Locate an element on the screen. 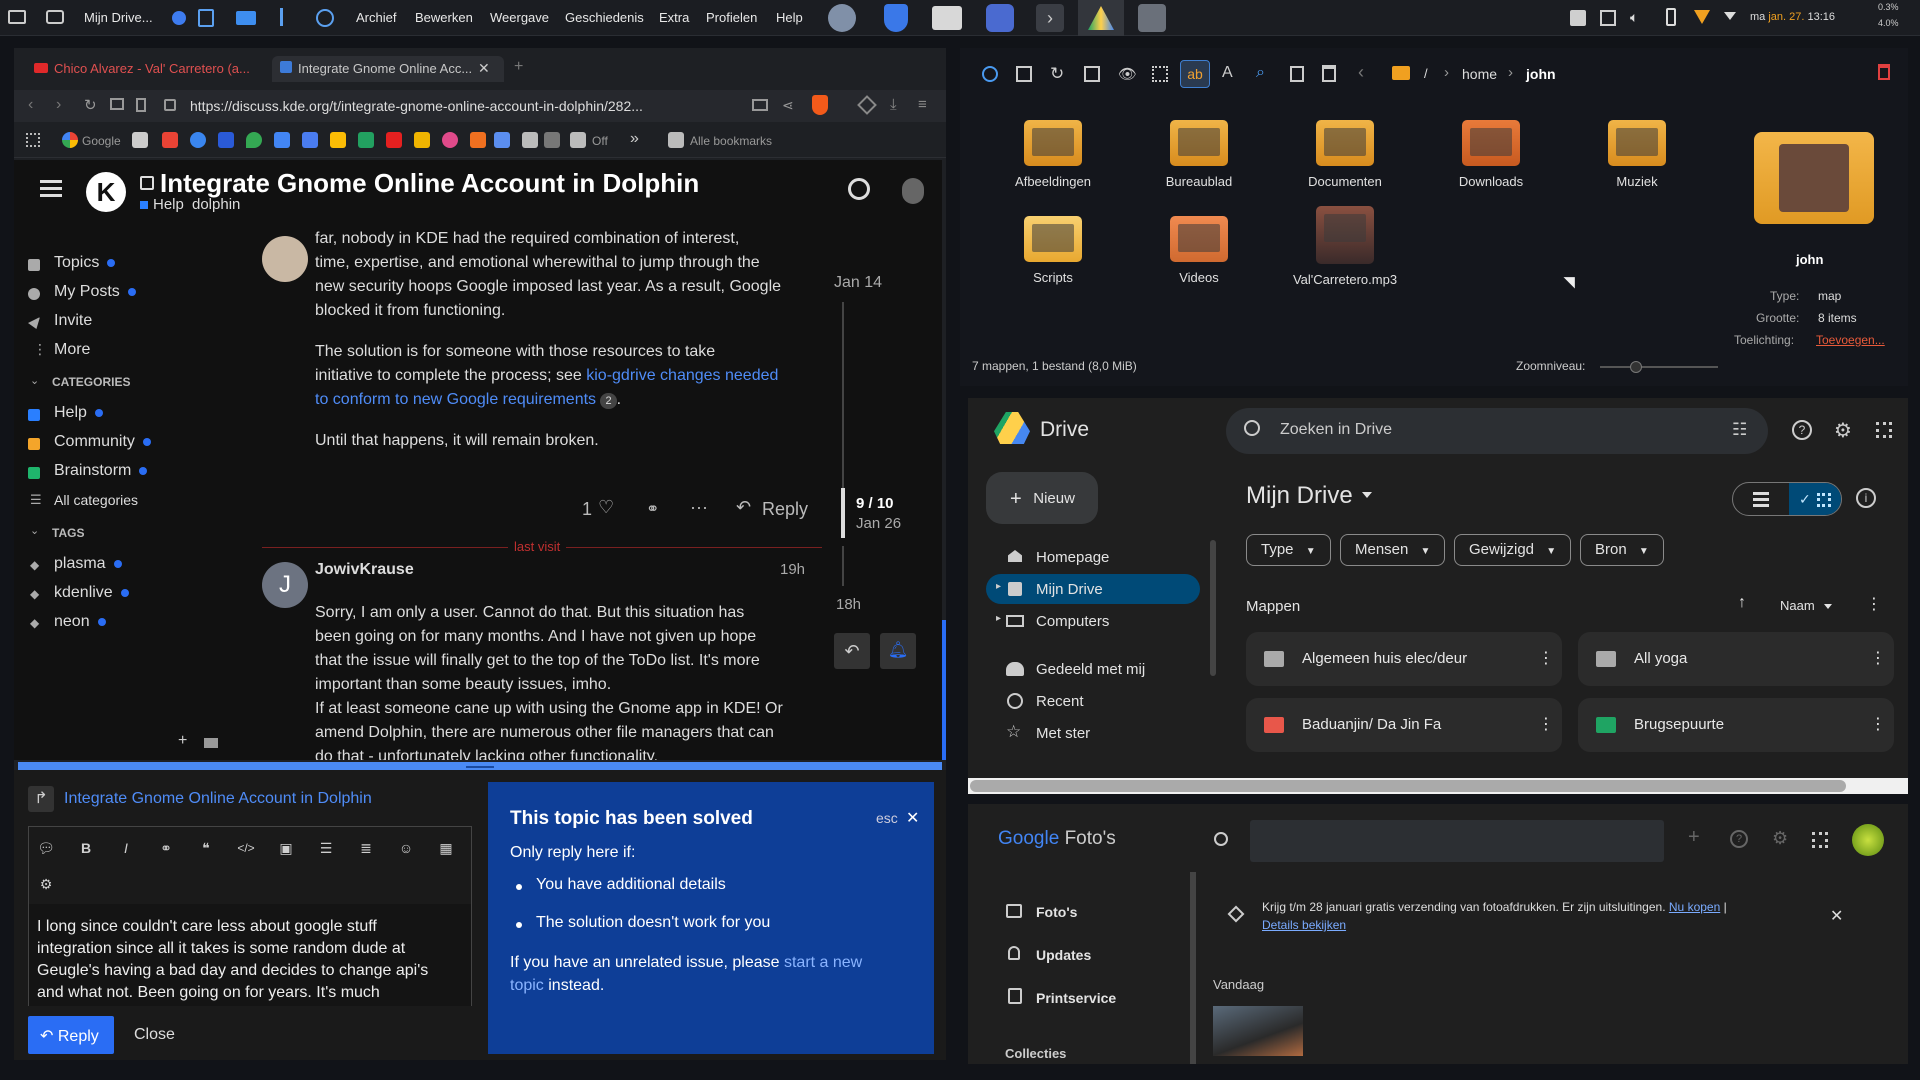 Image resolution: width=1920 pixels, height=1080 pixels. extension-icon is located at coordinates (867, 105).